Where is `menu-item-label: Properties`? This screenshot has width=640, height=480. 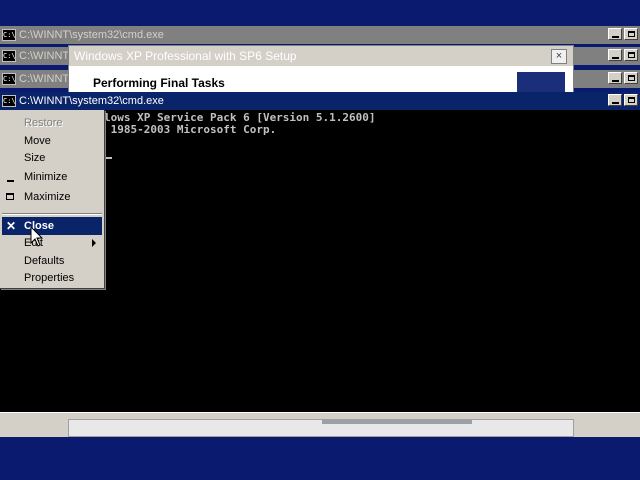
menu-item-label: Properties is located at coordinates (49, 278).